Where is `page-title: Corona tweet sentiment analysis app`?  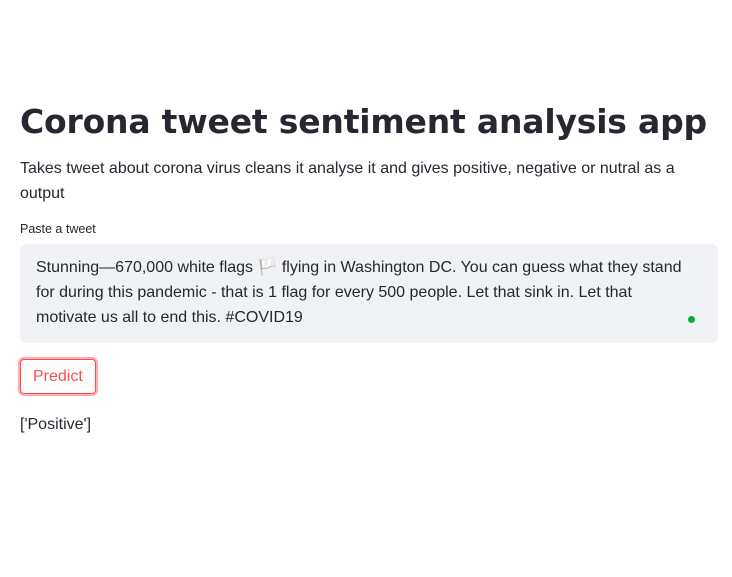
page-title: Corona tweet sentiment analysis app is located at coordinates (363, 121).